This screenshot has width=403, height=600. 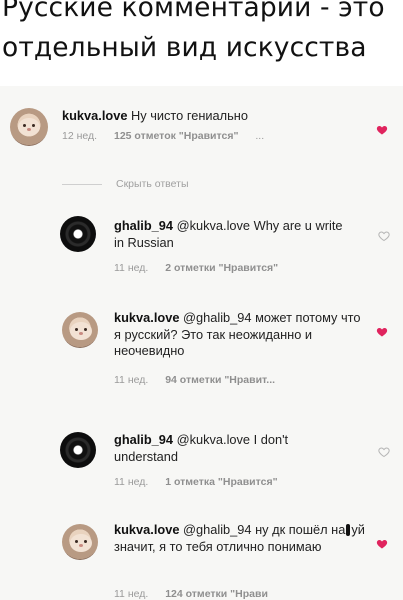 I want to click on comment-meta: 11 нед. 124 отметки "Нрави, so click(x=191, y=594).